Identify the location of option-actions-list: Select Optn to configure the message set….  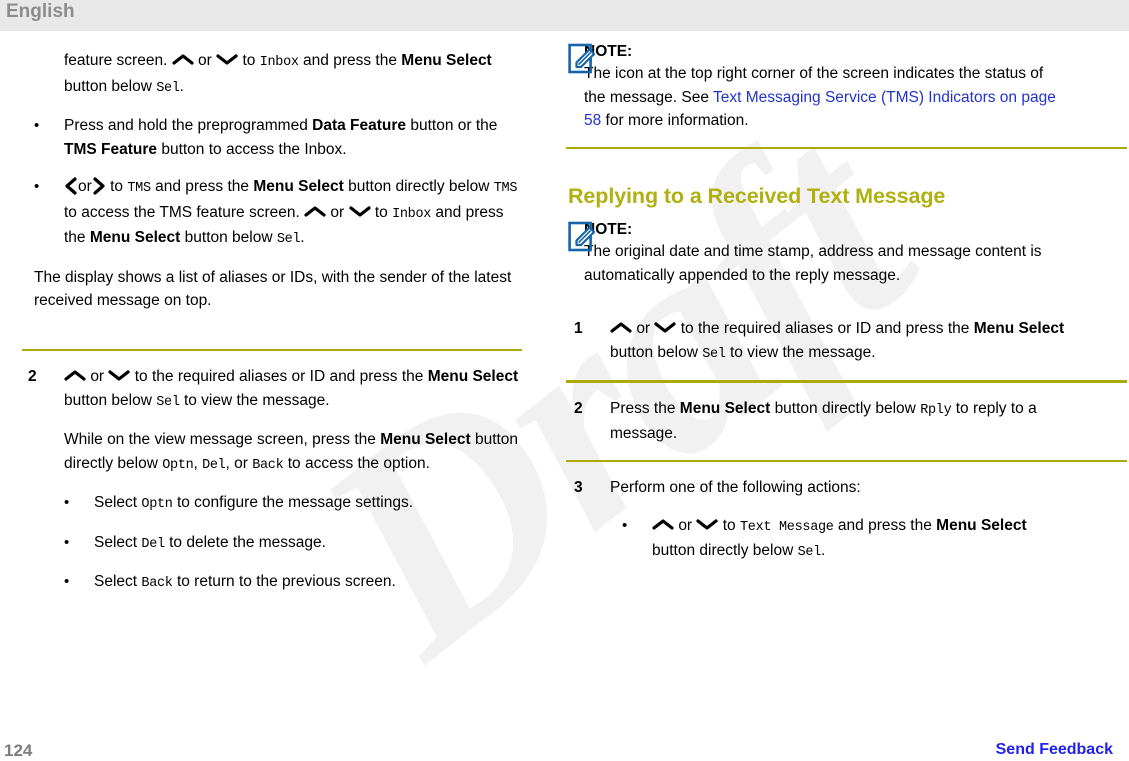
(287, 543).